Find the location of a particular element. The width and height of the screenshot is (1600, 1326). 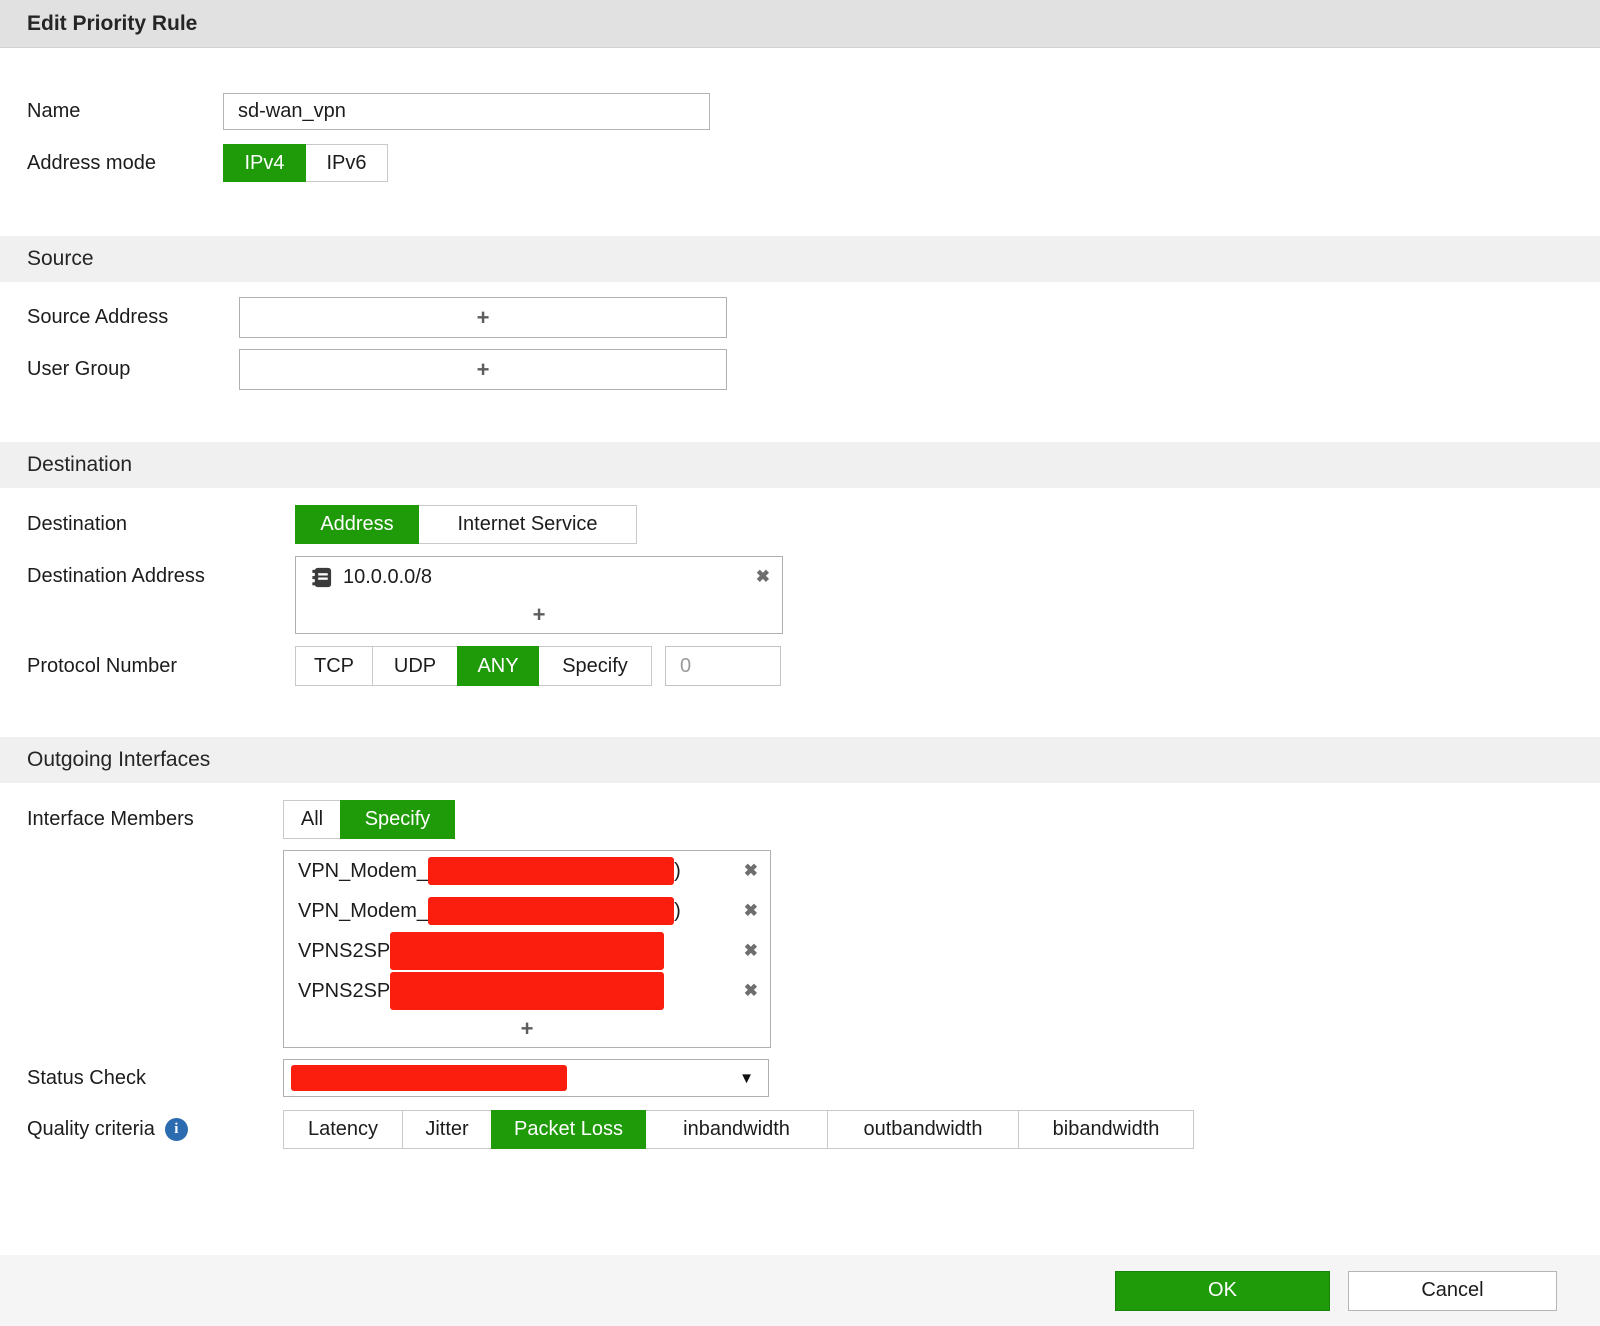

interface-members-row: Interface Members All Specify is located at coordinates (813, 819).